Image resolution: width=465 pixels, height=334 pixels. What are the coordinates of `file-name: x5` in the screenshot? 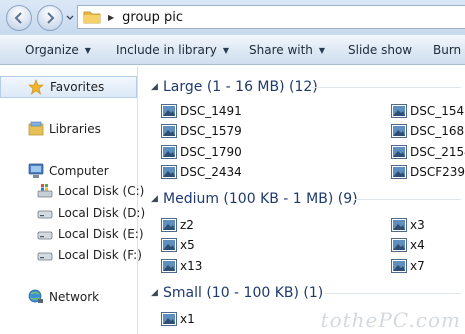 It's located at (187, 245).